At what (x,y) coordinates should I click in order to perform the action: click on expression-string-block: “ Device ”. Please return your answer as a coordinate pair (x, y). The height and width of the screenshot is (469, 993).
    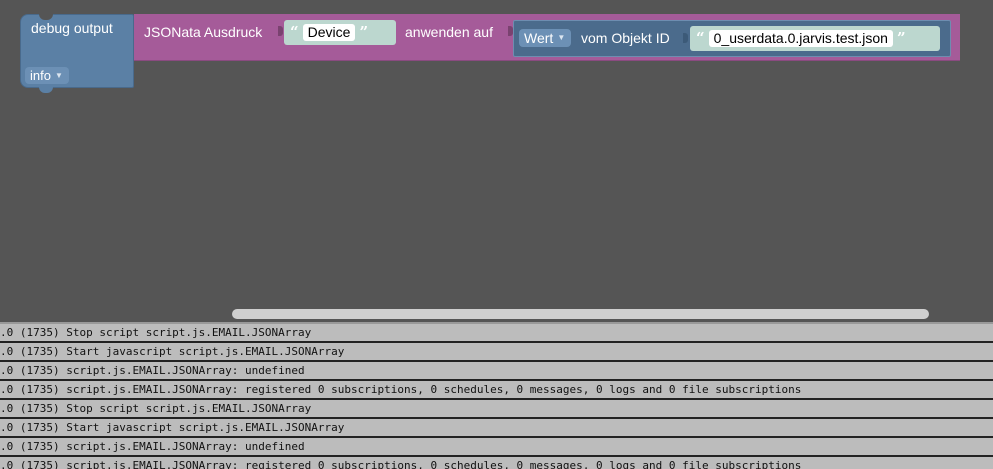
    Looking at the image, I should click on (340, 32).